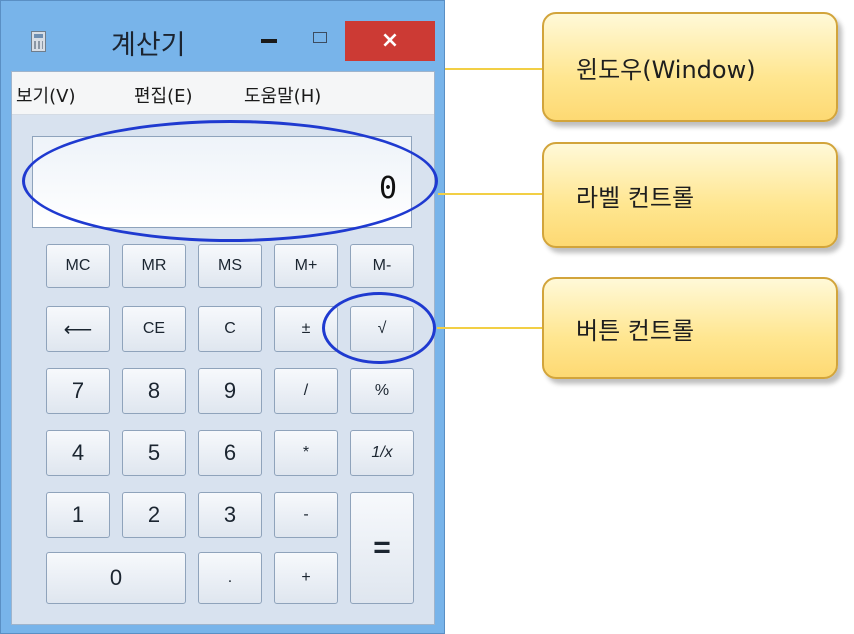 The width and height of the screenshot is (854, 634). What do you see at coordinates (154, 453) in the screenshot?
I see `digit-5-button: 5` at bounding box center [154, 453].